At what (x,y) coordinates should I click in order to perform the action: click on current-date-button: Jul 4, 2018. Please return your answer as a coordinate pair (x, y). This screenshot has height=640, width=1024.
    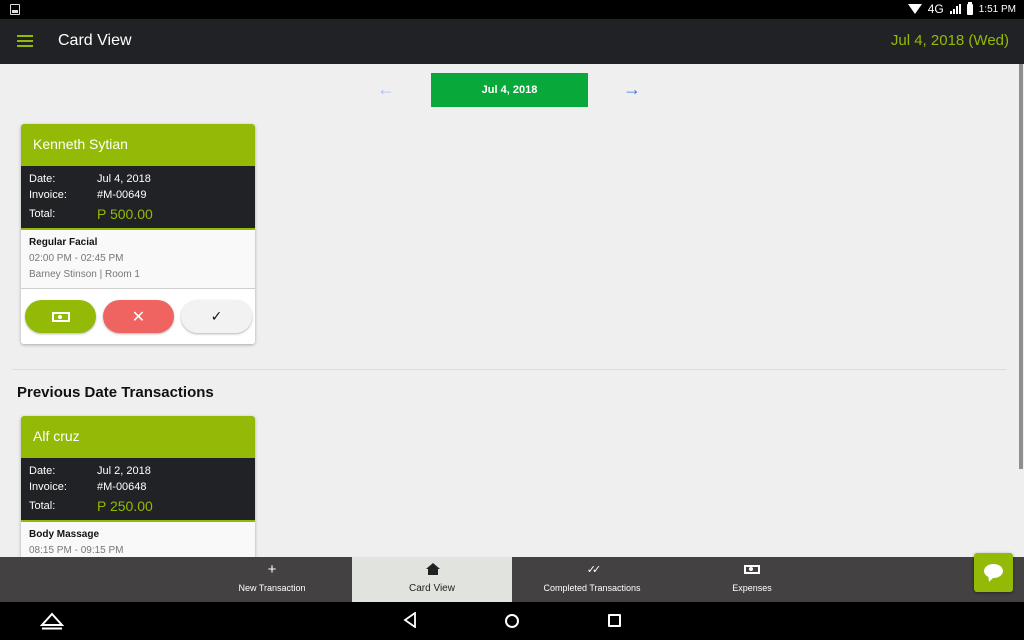
    Looking at the image, I should click on (509, 90).